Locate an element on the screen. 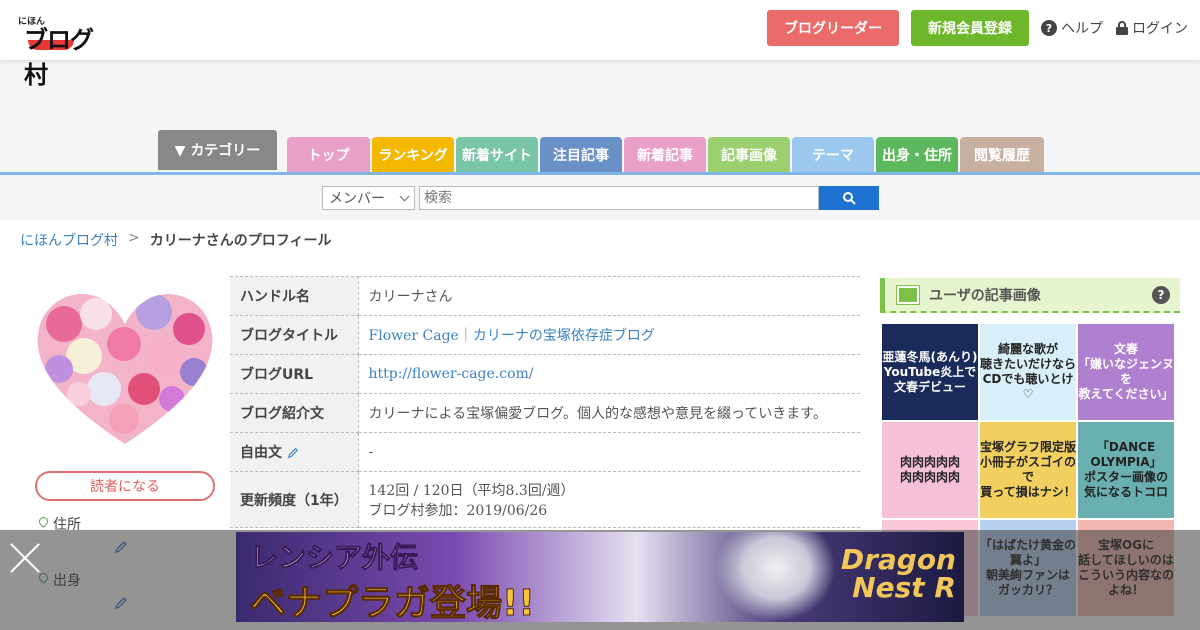  search-scope-value: メンバー is located at coordinates (357, 199).